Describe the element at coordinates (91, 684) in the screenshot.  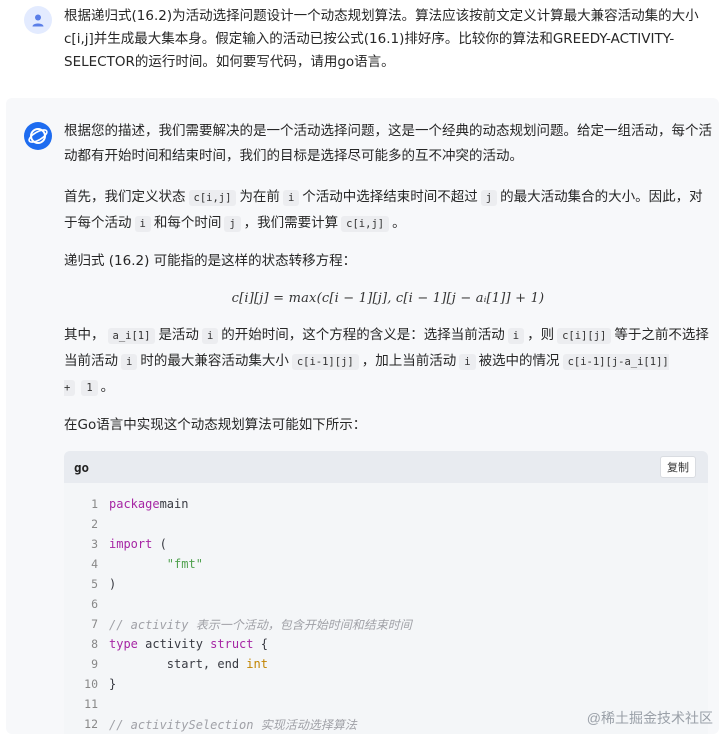
I see `line-number: 10` at that location.